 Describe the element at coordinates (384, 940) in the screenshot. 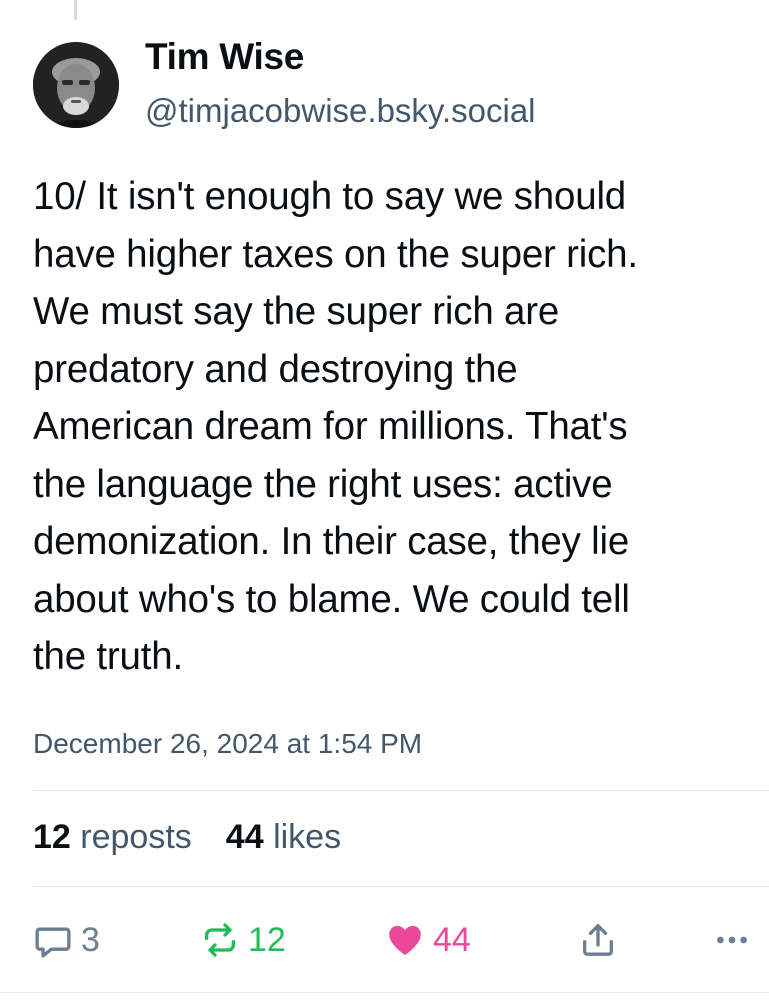

I see `action-bar: 3 12 44` at that location.